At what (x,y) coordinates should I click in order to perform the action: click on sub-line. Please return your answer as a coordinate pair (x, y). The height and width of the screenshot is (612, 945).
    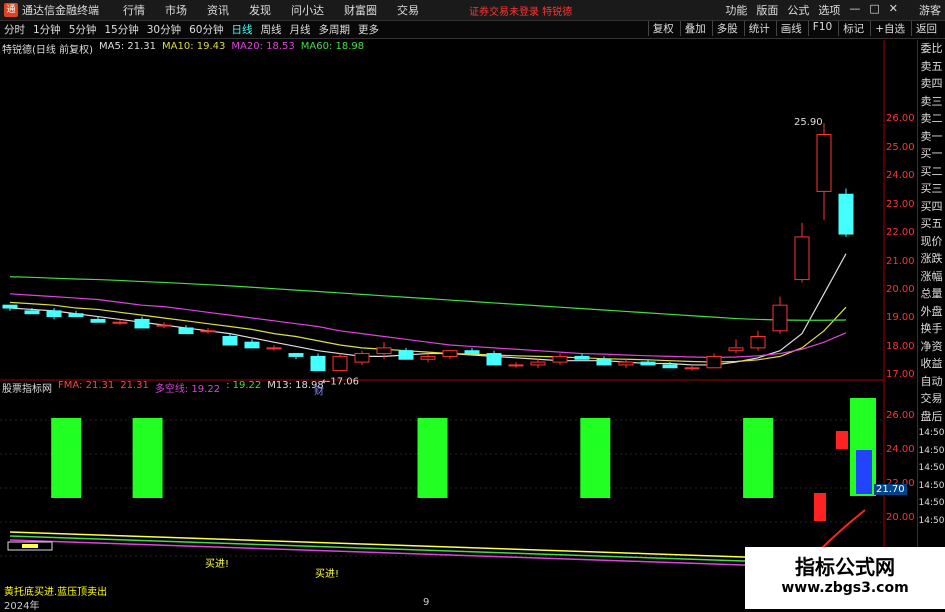
    Looking at the image, I should click on (428, 550).